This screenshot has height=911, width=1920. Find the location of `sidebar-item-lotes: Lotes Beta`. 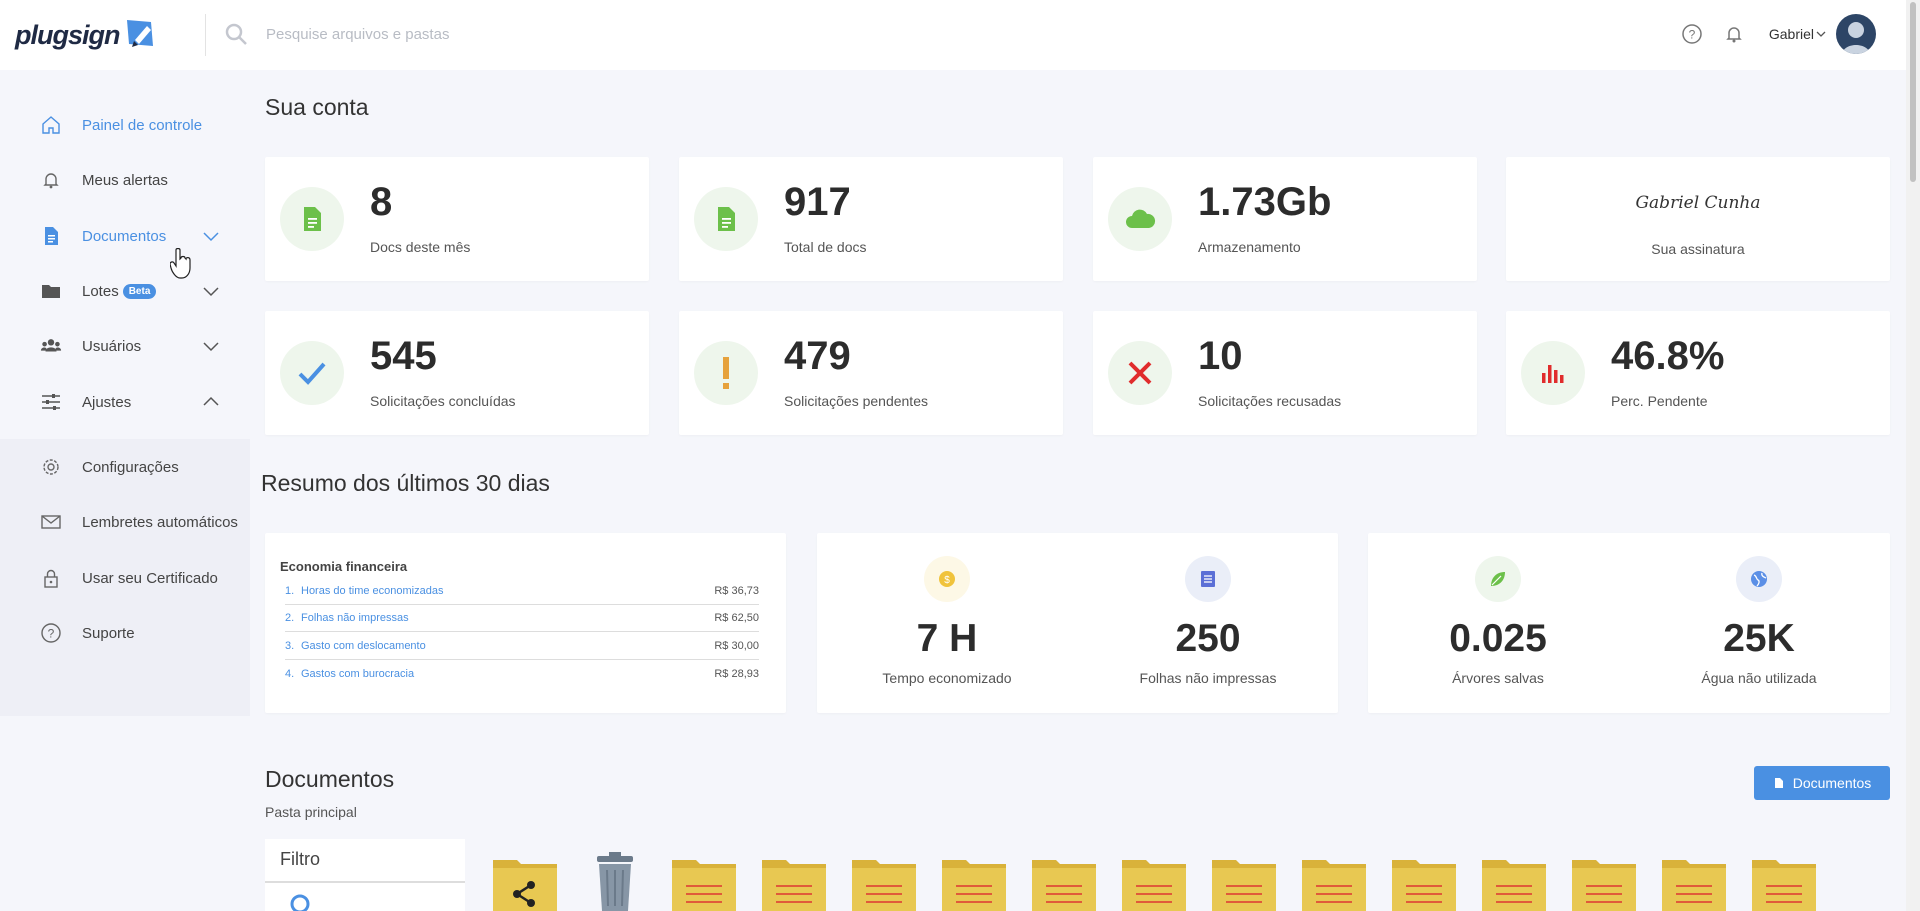

sidebar-item-lotes: Lotes Beta is located at coordinates (125, 291).